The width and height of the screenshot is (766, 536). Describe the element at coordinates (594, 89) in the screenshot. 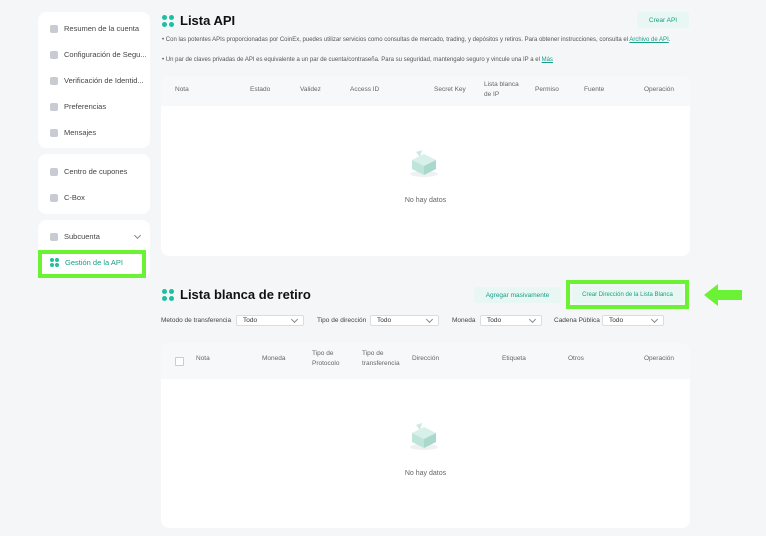

I see `col-fuente: Fuente` at that location.